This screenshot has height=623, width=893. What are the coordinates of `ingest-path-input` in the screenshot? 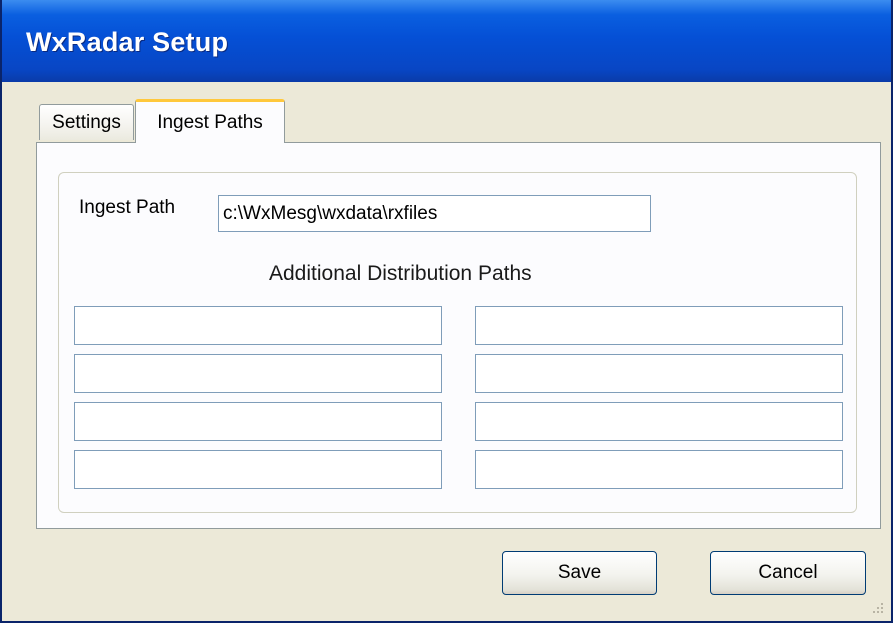 It's located at (434, 213).